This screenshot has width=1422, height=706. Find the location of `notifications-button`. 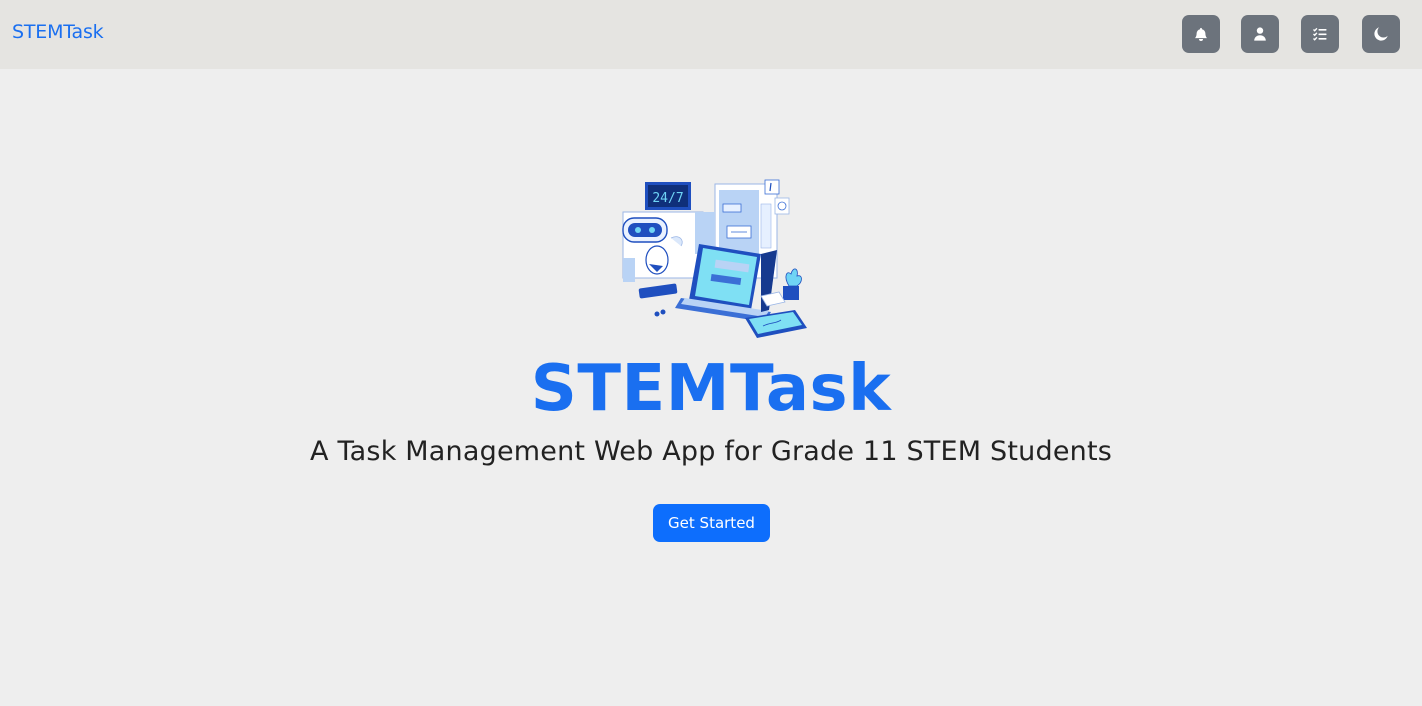

notifications-button is located at coordinates (1201, 34).